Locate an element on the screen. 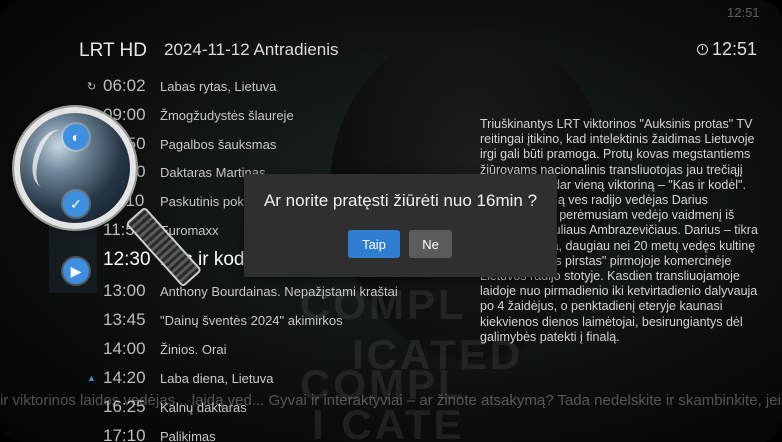  row-time: 13:45 is located at coordinates (124, 319).